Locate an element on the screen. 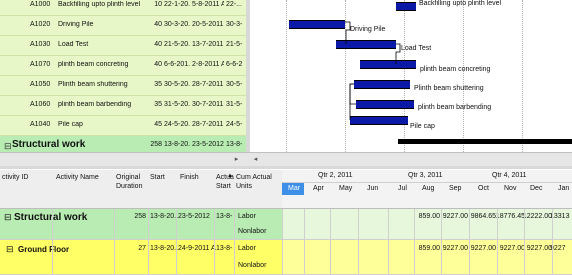  actual-start: 6-6-2 is located at coordinates (234, 64).